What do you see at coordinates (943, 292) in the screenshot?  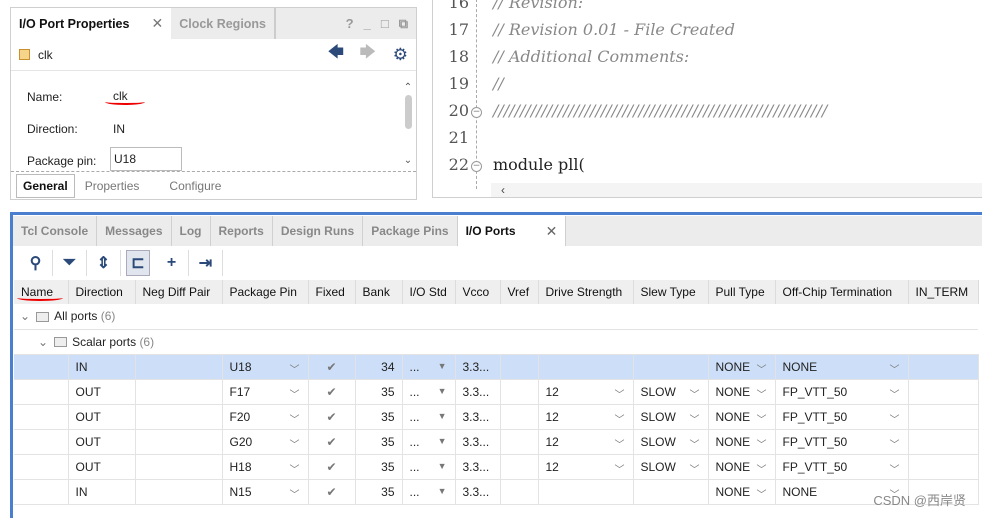 I see `column-header: IN_TERM` at bounding box center [943, 292].